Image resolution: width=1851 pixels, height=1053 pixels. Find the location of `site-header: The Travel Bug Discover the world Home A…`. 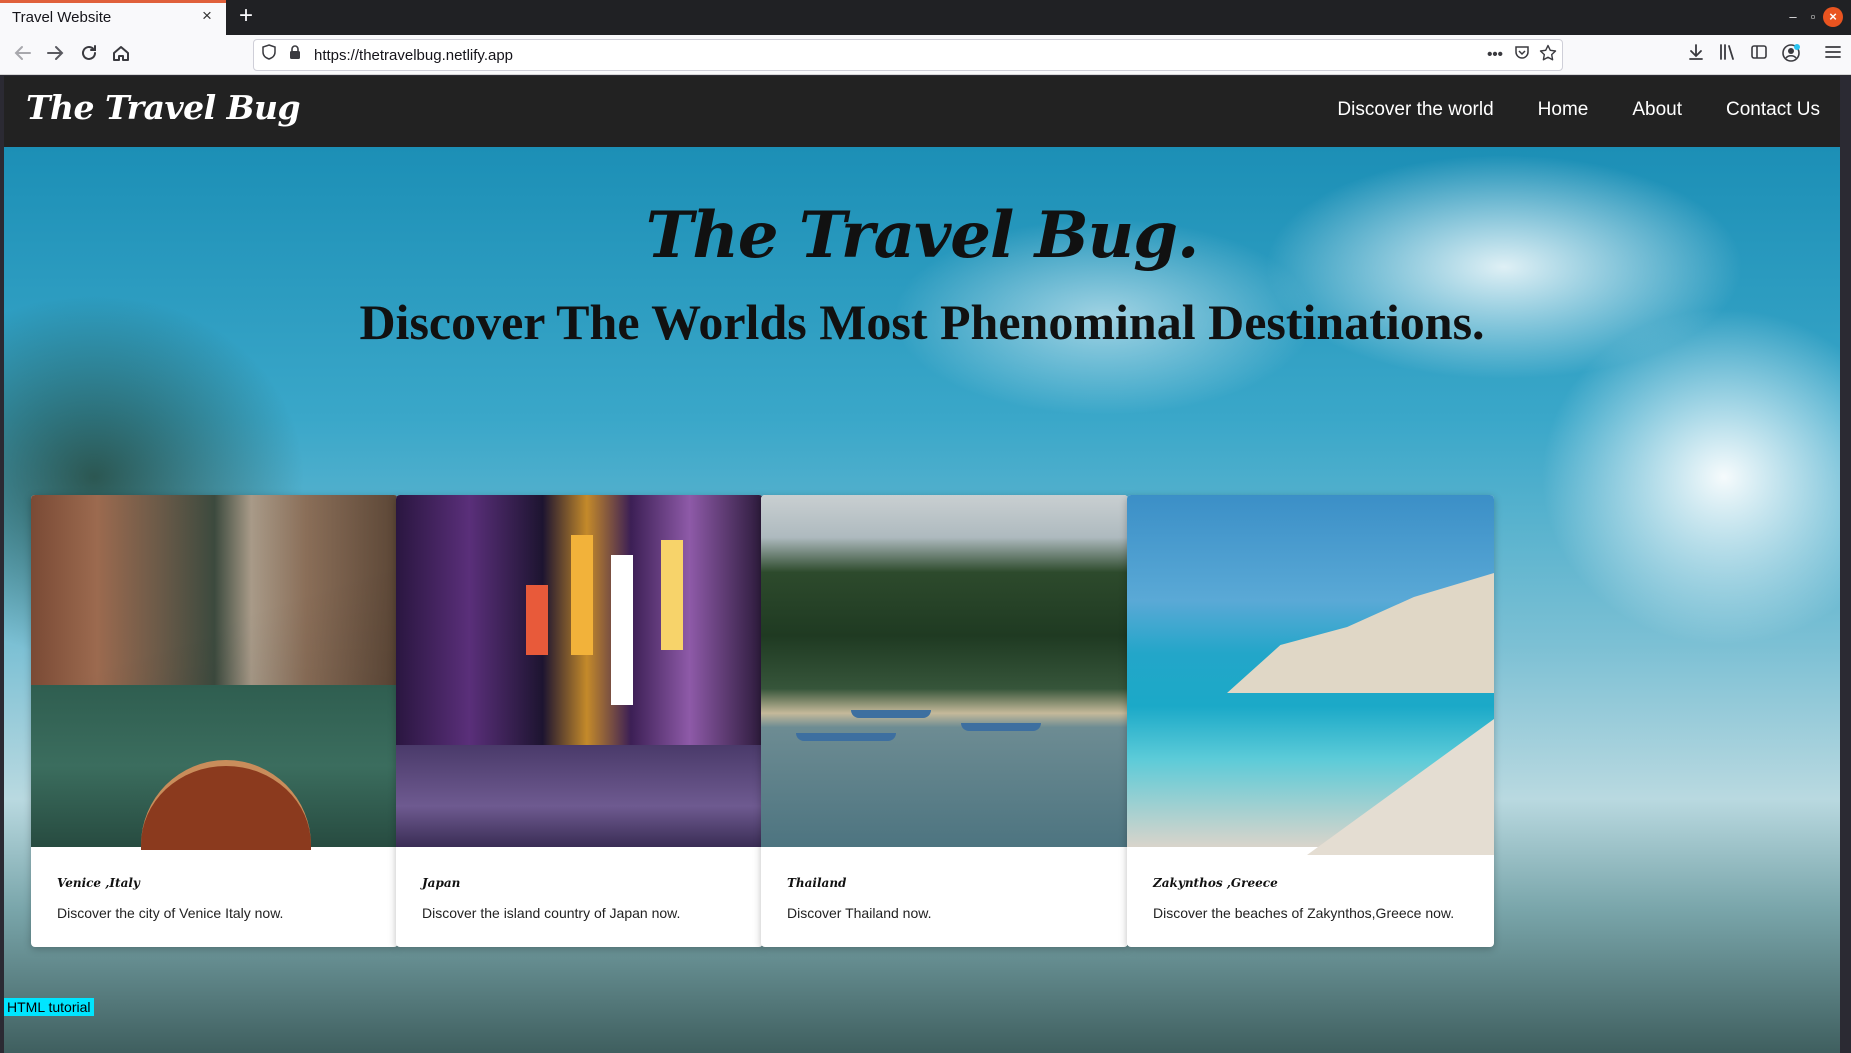

site-header: The Travel Bug Discover the world Home A… is located at coordinates (922, 111).